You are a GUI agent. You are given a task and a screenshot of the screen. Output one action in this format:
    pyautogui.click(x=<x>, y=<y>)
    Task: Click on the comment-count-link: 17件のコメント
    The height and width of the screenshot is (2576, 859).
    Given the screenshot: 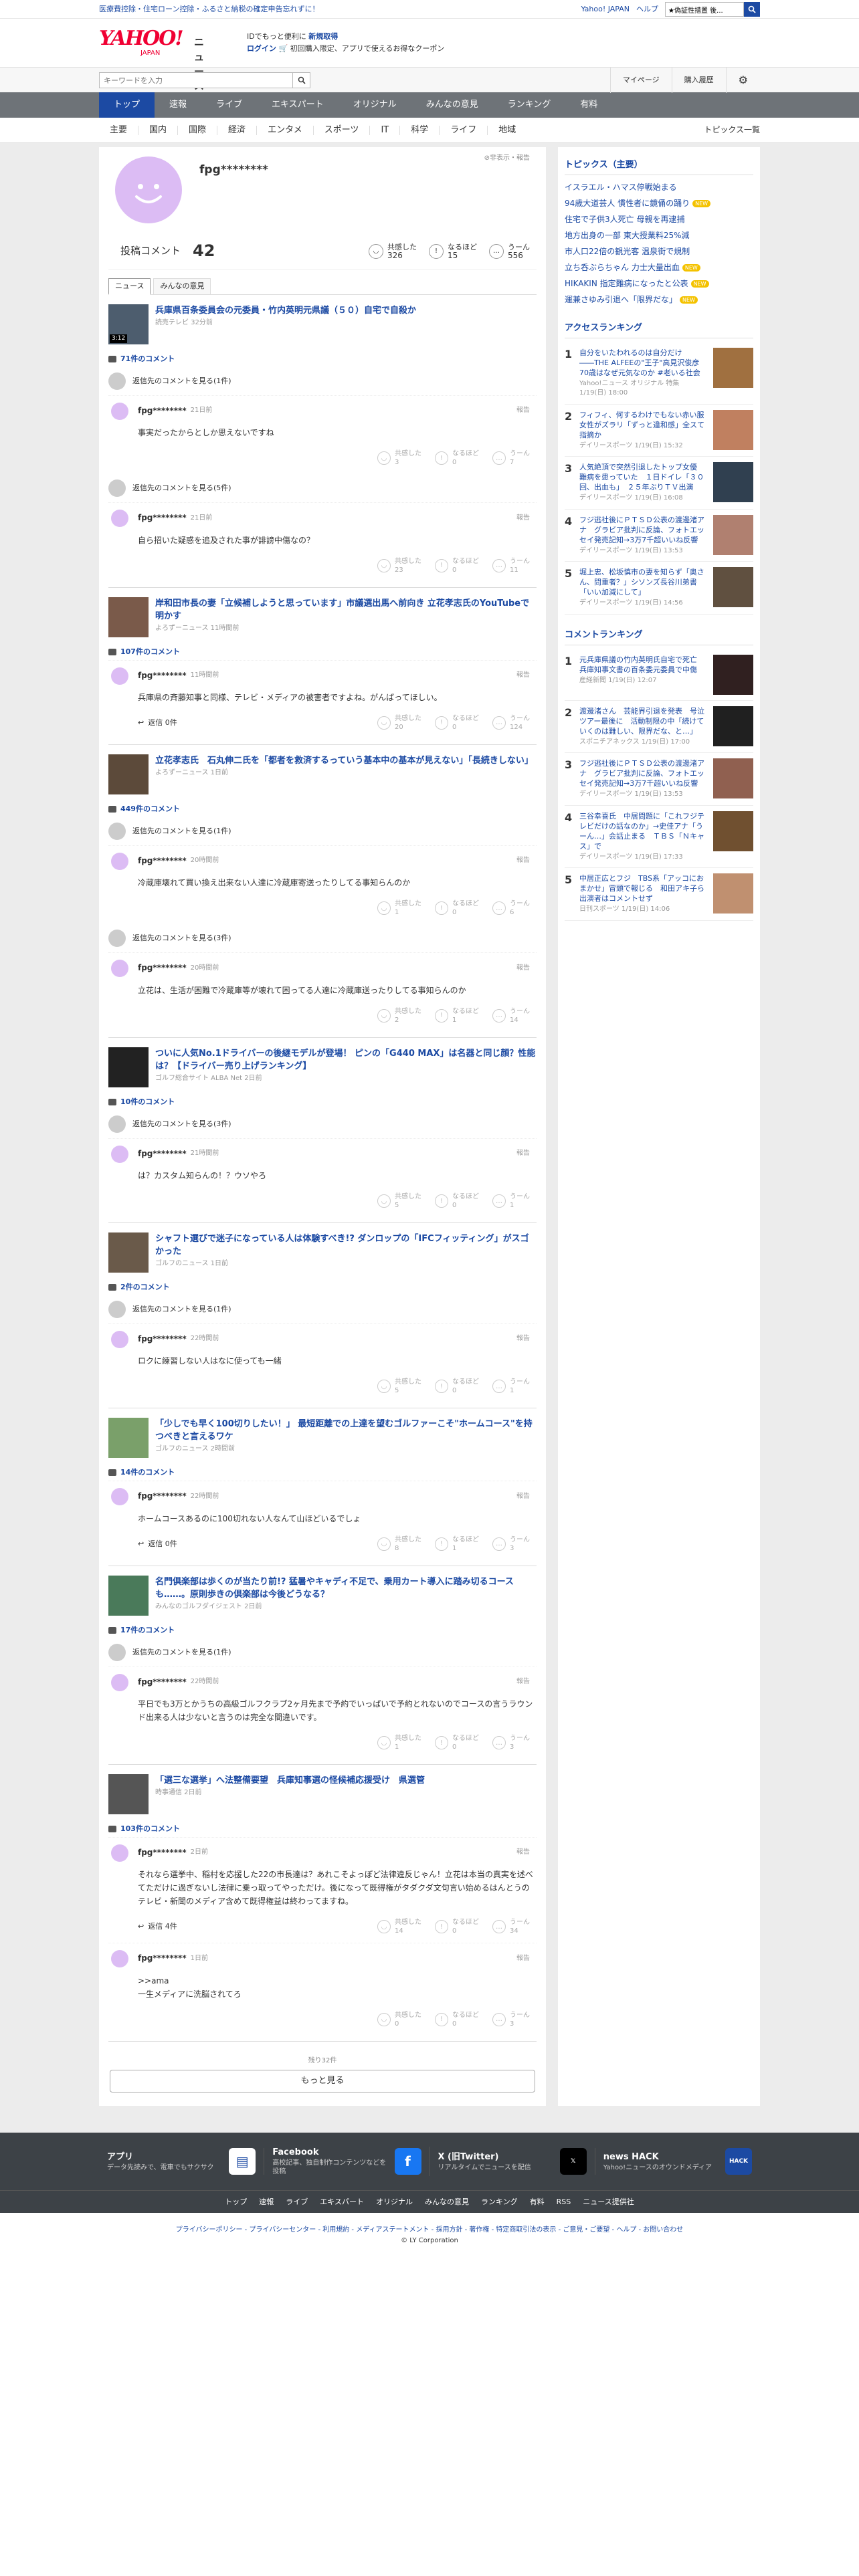 What is the action you would take?
    pyautogui.click(x=322, y=1631)
    